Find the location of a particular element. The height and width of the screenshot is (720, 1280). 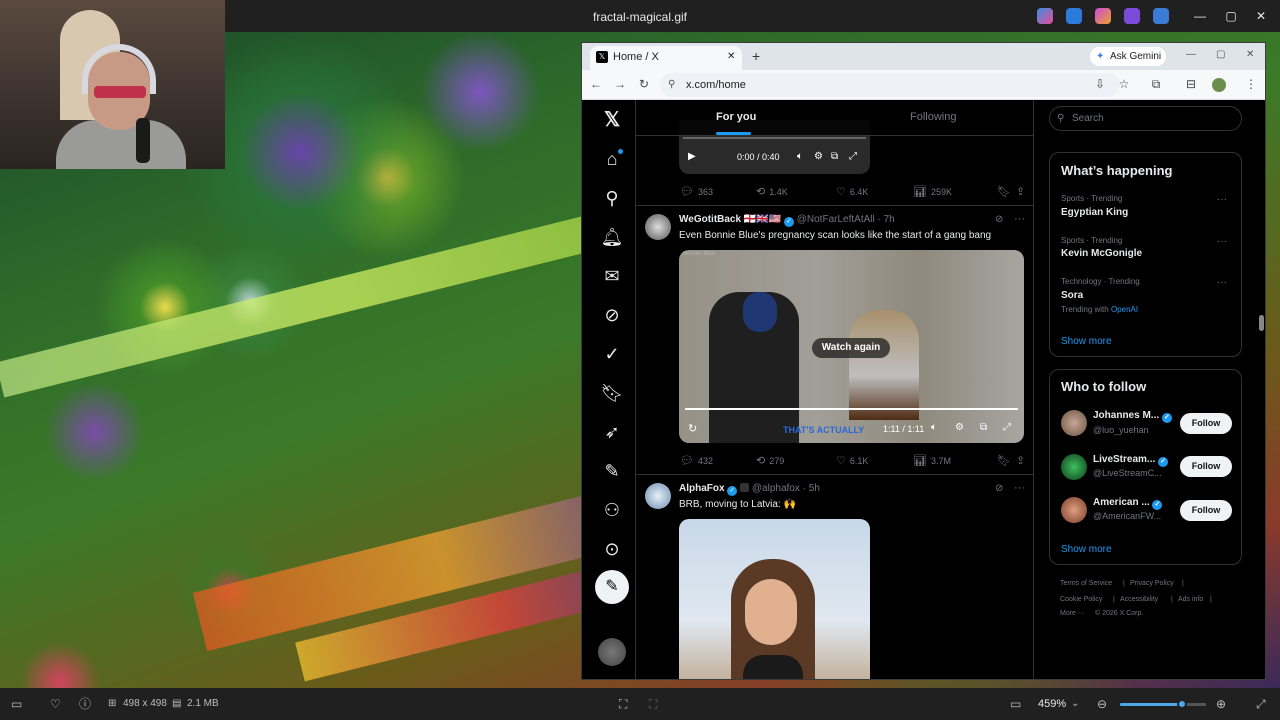

paint-icon is located at coordinates (1103, 16).